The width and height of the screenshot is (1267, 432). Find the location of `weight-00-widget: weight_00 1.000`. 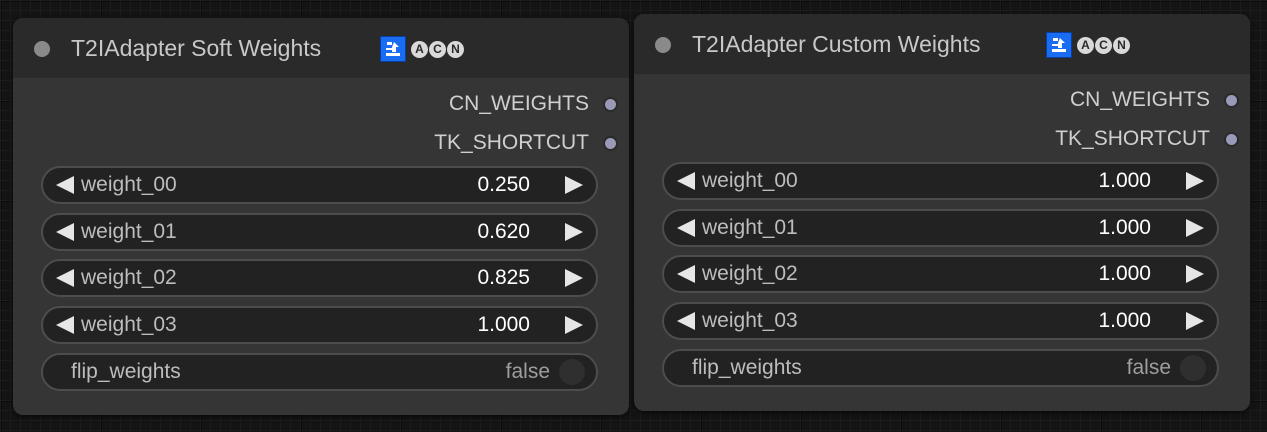

weight-00-widget: weight_00 1.000 is located at coordinates (940, 181).